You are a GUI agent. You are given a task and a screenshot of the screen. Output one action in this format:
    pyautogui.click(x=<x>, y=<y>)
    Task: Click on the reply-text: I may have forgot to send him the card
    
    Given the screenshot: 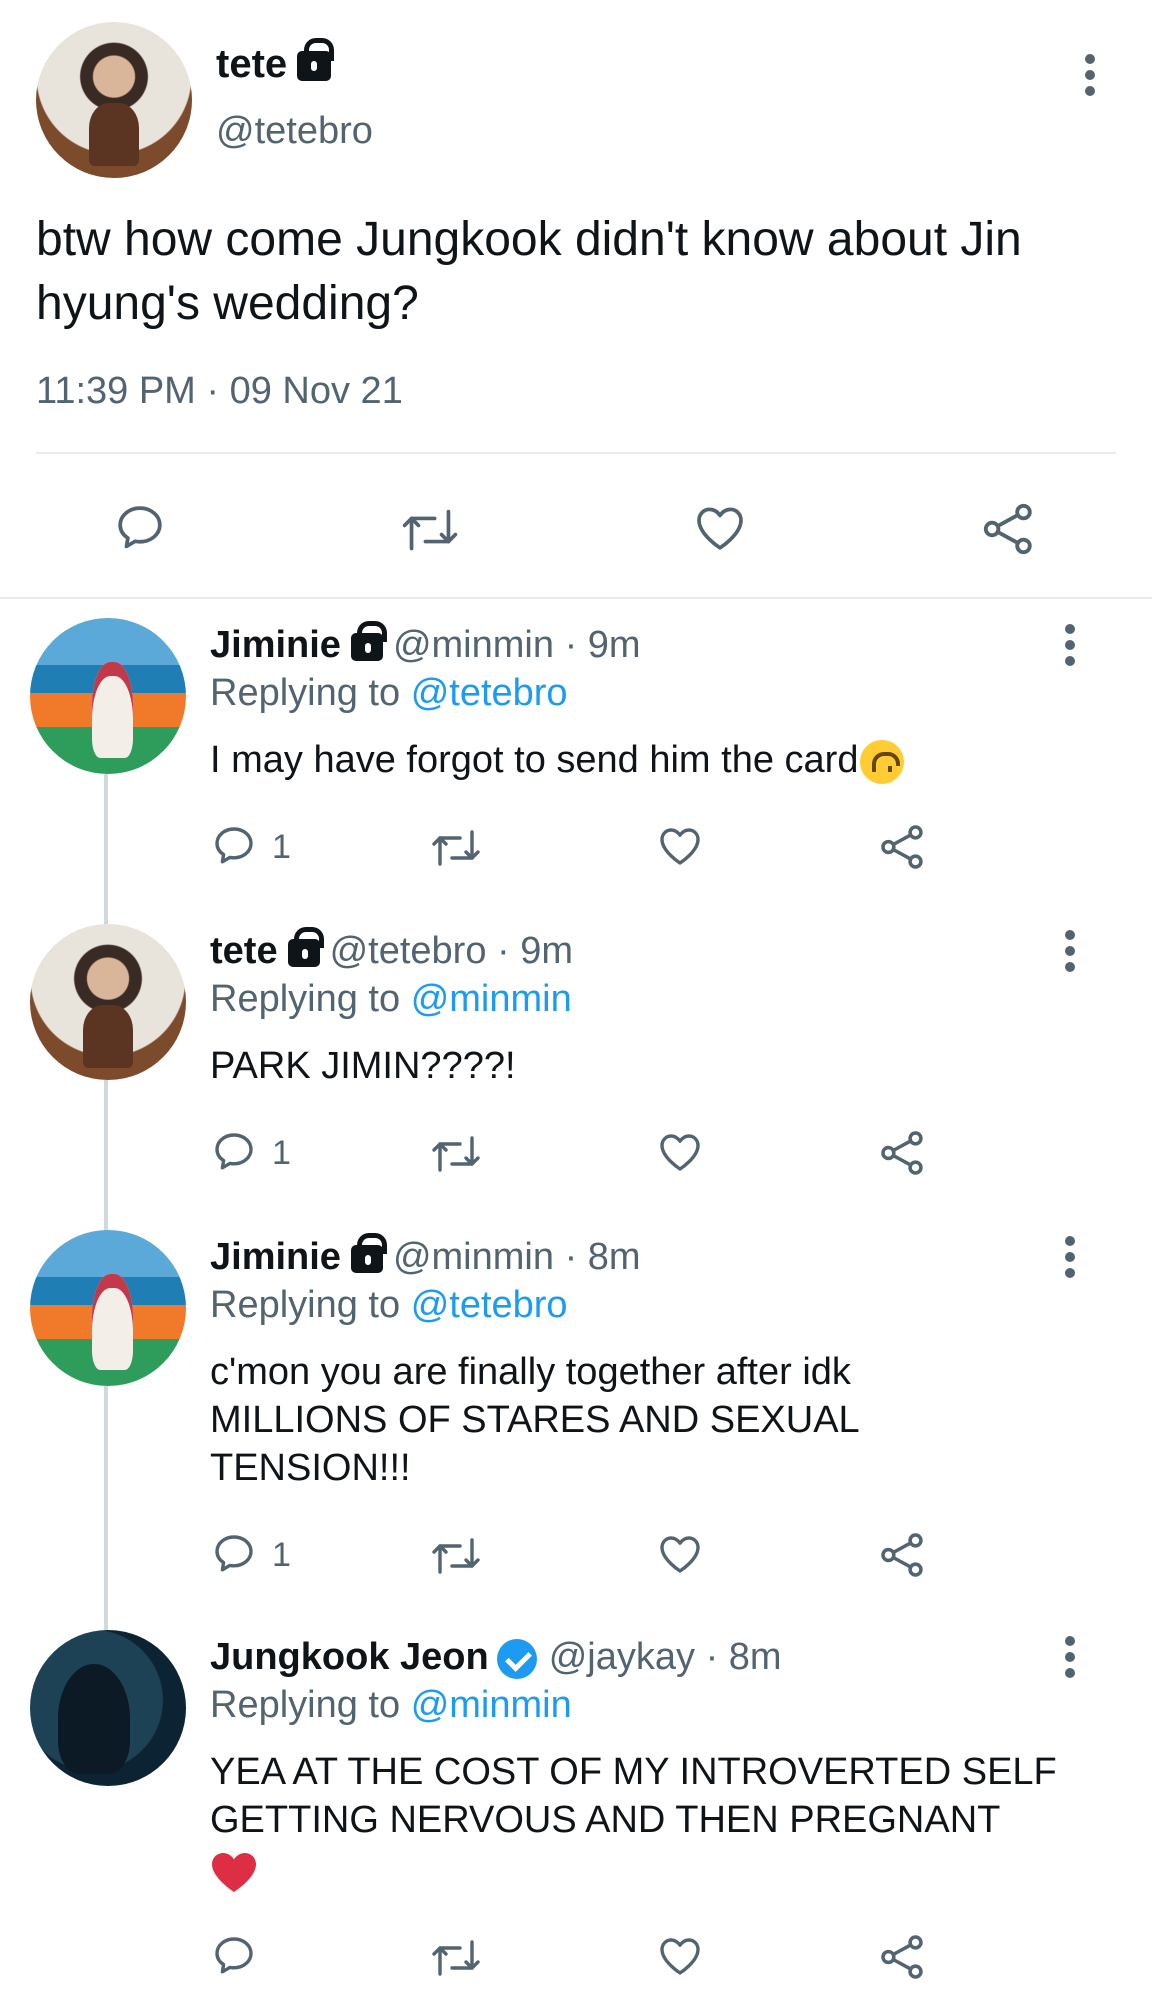 What is the action you would take?
    pyautogui.click(x=660, y=760)
    